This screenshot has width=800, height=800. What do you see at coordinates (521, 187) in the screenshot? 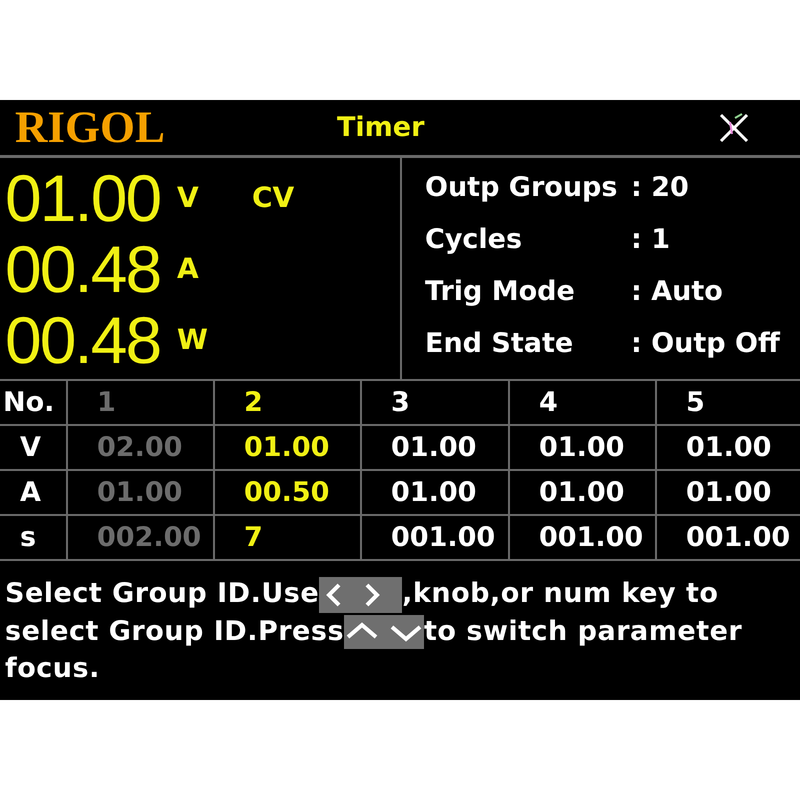
I see `setting-label: Outp Groups` at bounding box center [521, 187].